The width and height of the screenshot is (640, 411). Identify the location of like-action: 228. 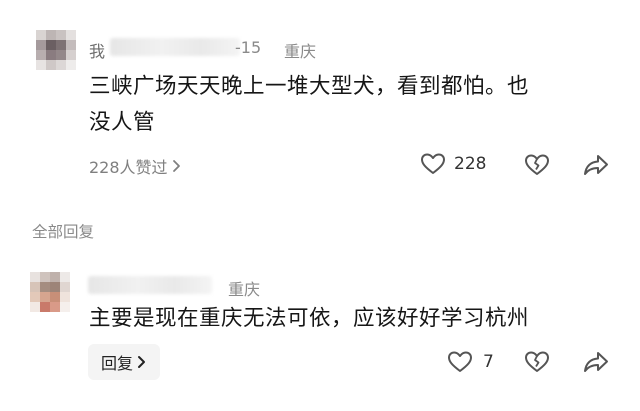
(453, 164).